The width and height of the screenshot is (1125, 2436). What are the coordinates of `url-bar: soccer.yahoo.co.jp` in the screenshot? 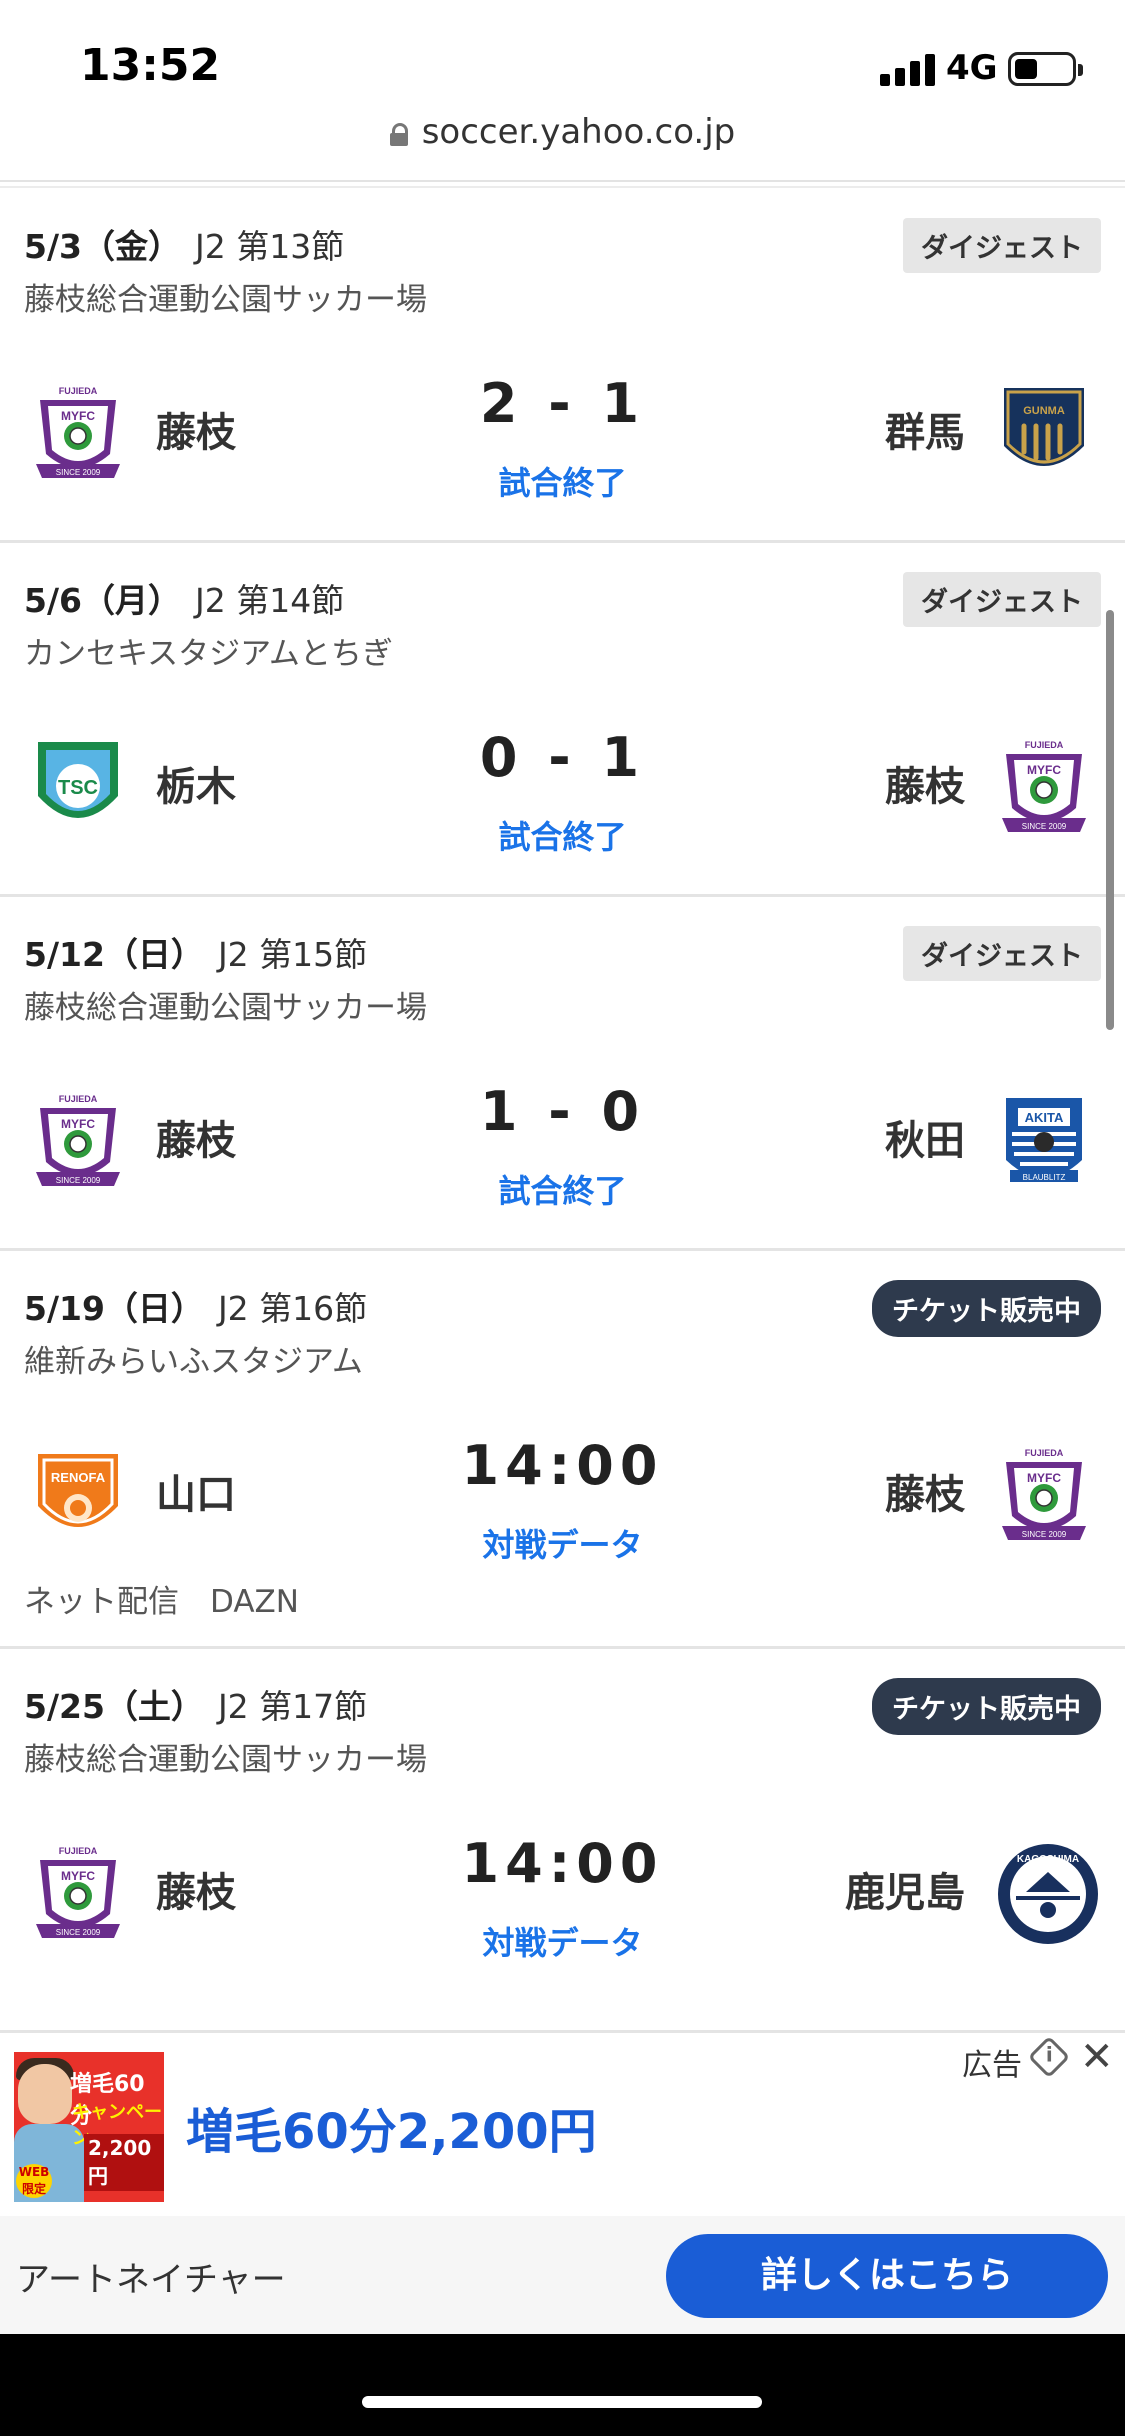 It's located at (562, 132).